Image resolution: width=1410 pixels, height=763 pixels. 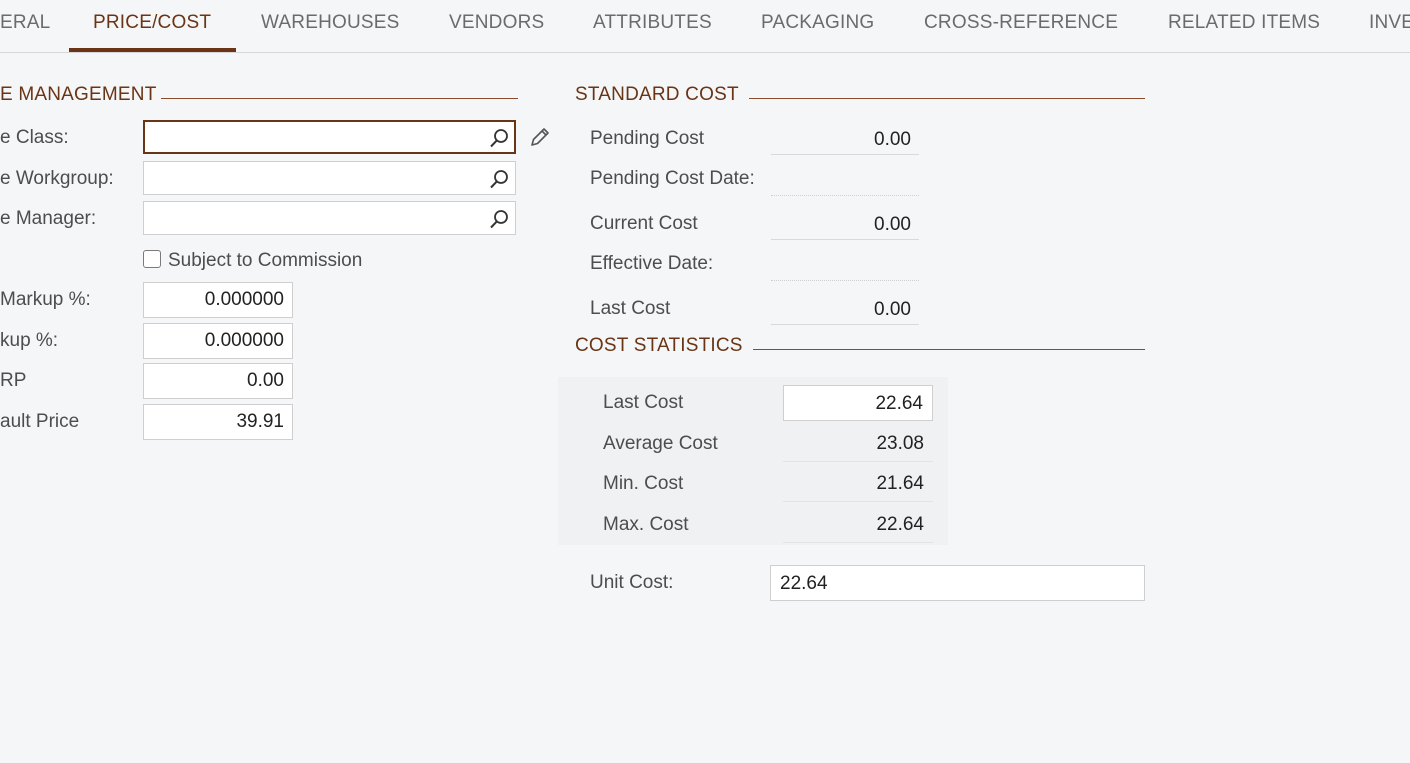 What do you see at coordinates (152, 259) in the screenshot?
I see `subject-to-commission-checkbox` at bounding box center [152, 259].